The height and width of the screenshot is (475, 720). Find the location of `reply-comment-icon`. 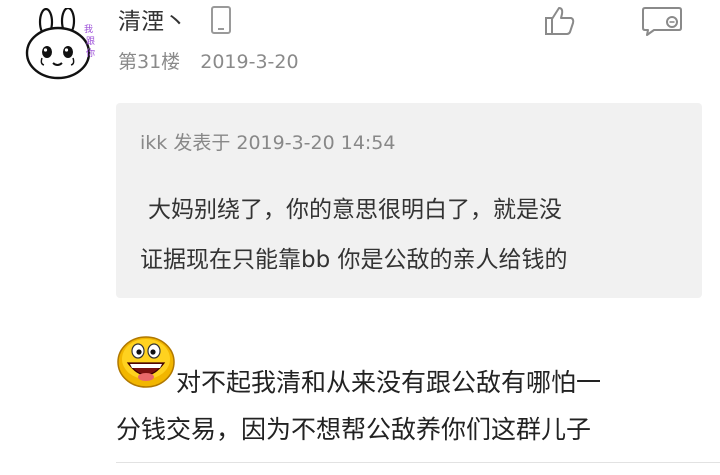

reply-comment-icon is located at coordinates (662, 21).